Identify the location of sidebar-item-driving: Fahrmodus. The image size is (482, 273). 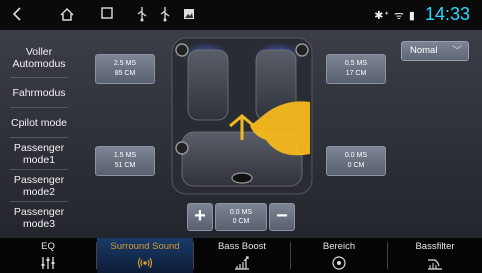
(39, 93).